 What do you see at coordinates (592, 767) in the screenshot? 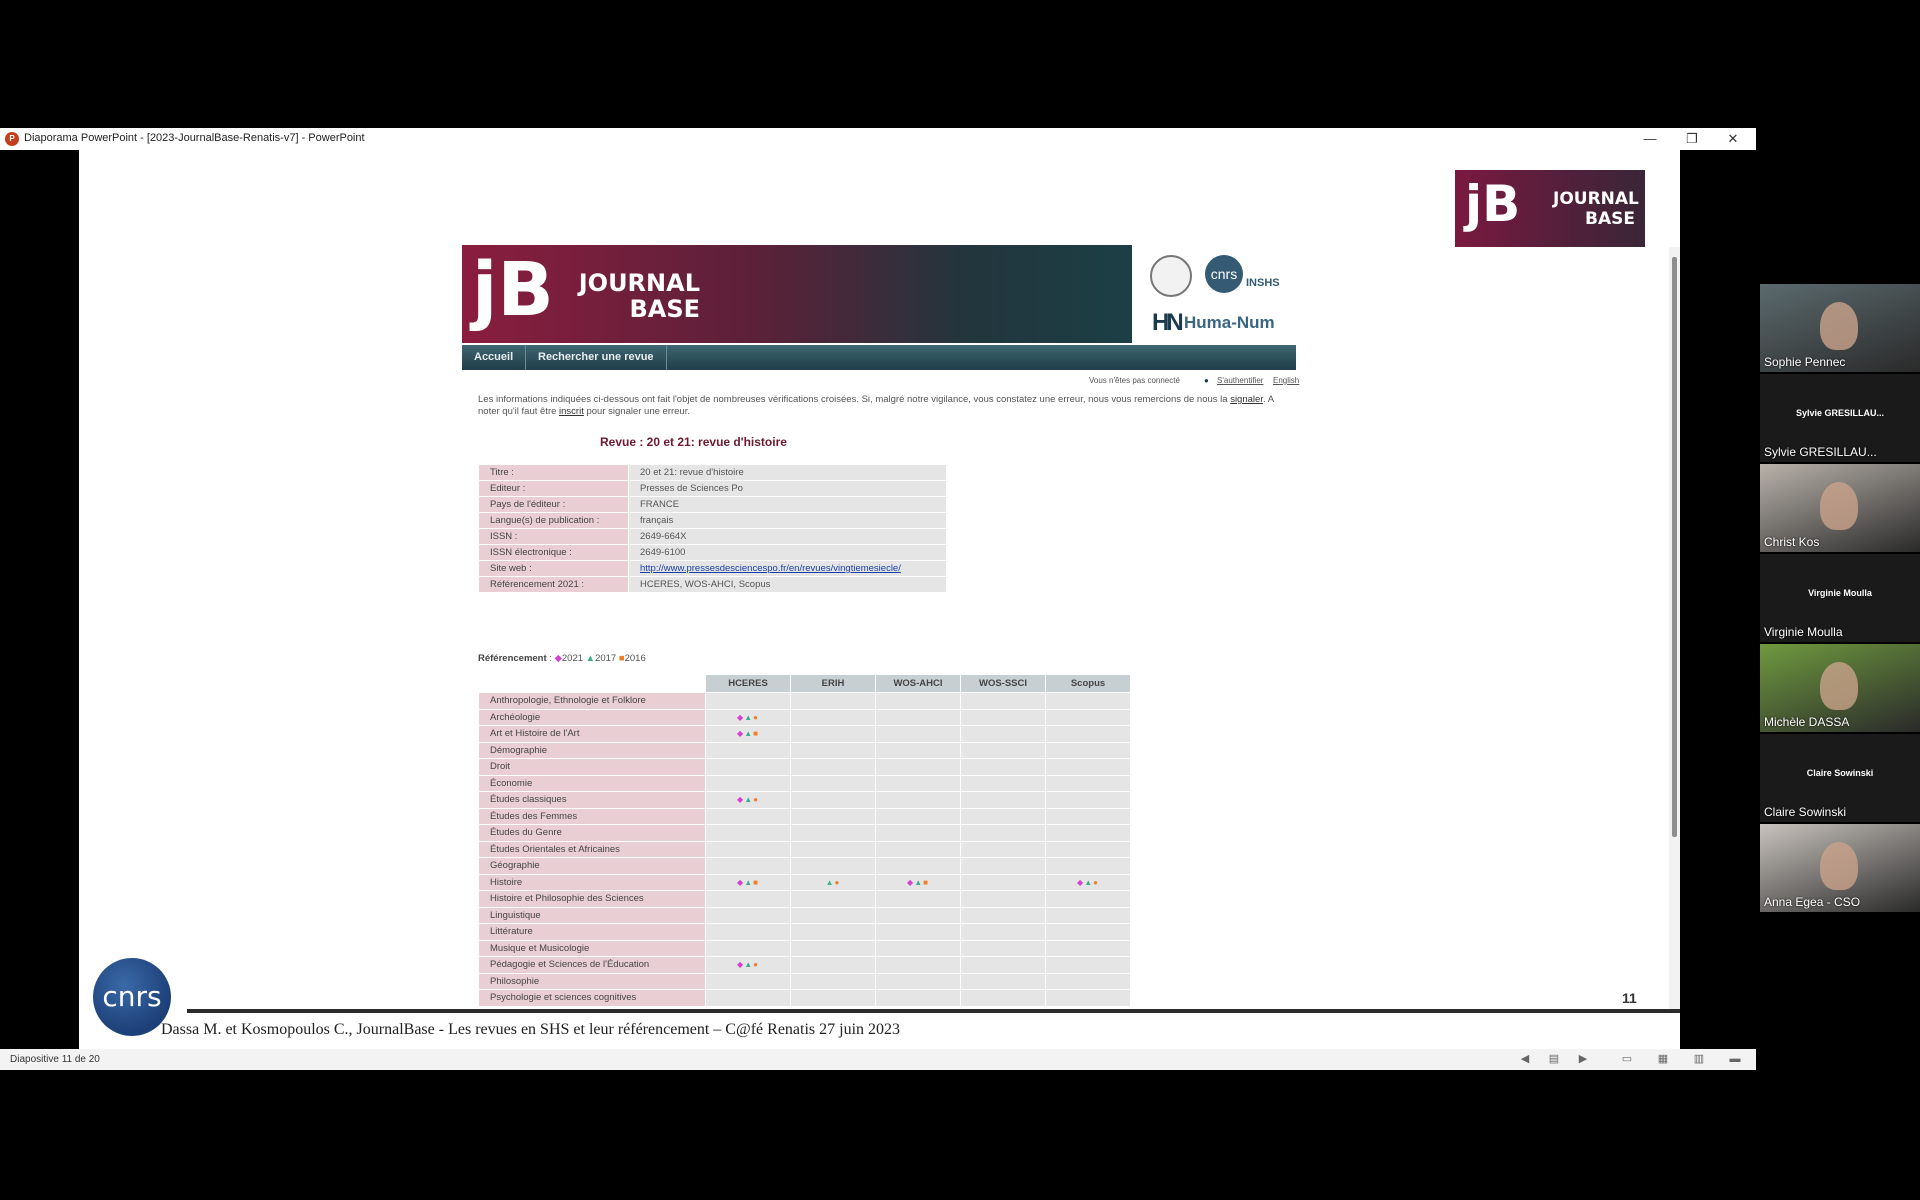
I see `discipline-label: Droit` at bounding box center [592, 767].